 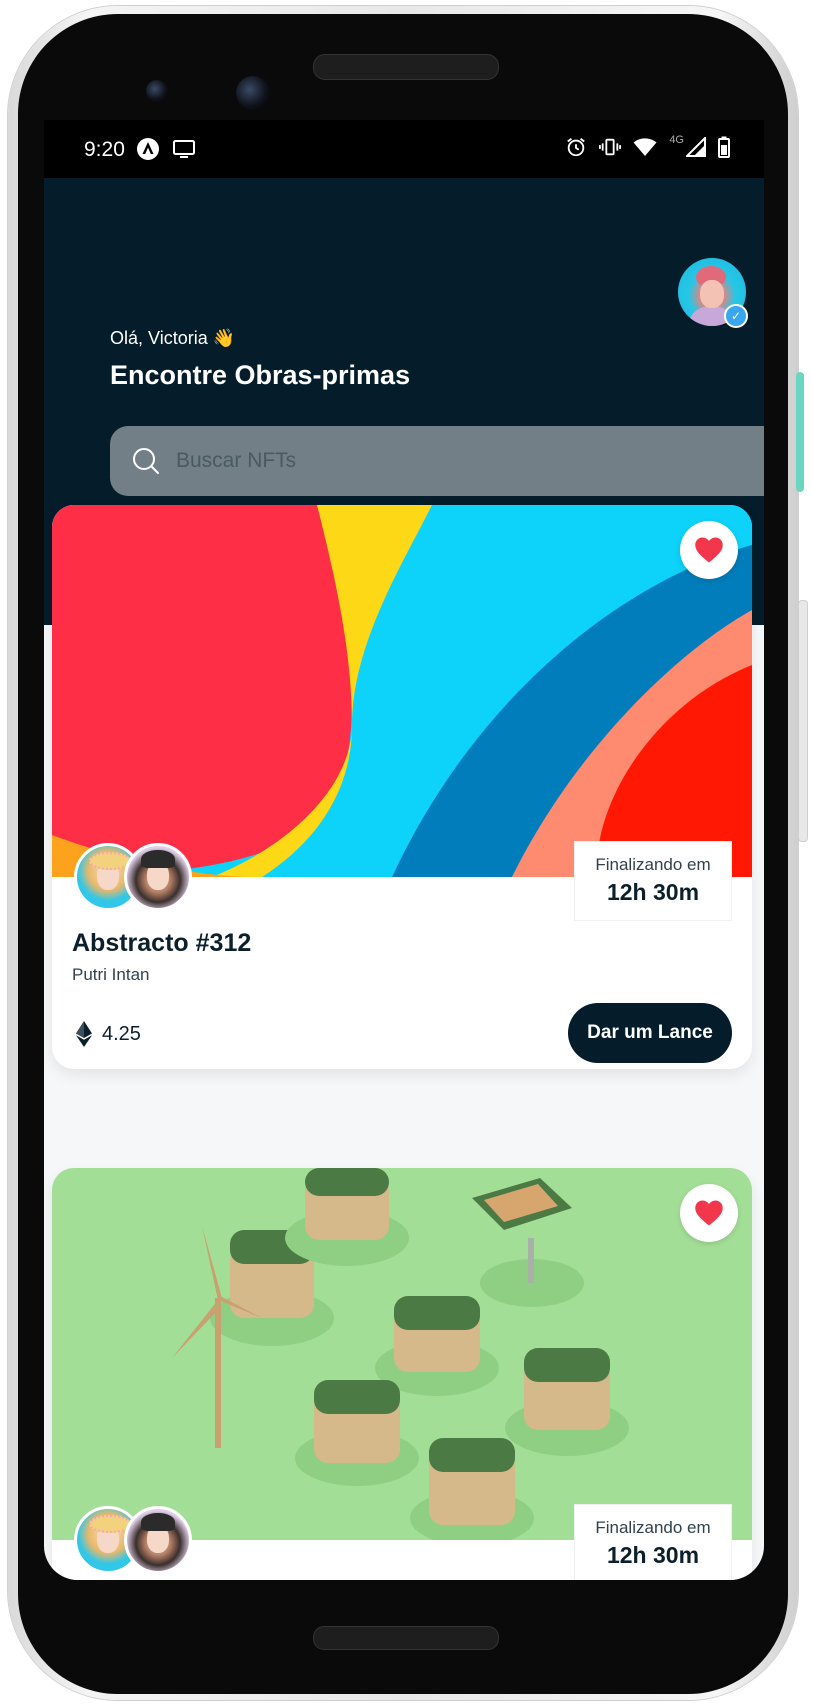 I want to click on page-title: Encontre Obras-primas, so click(x=260, y=375).